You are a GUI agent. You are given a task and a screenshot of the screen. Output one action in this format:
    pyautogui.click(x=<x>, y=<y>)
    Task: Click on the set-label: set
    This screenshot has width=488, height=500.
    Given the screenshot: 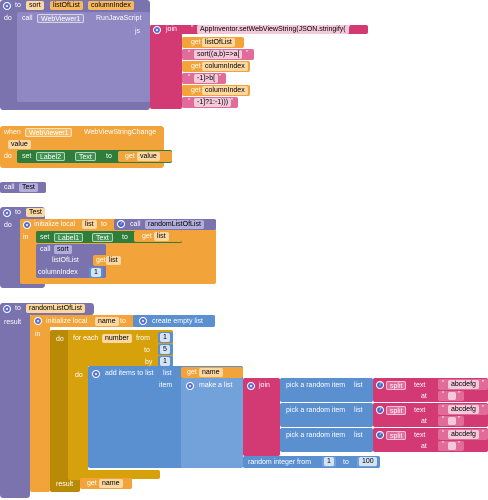 What is the action you would take?
    pyautogui.click(x=27, y=156)
    